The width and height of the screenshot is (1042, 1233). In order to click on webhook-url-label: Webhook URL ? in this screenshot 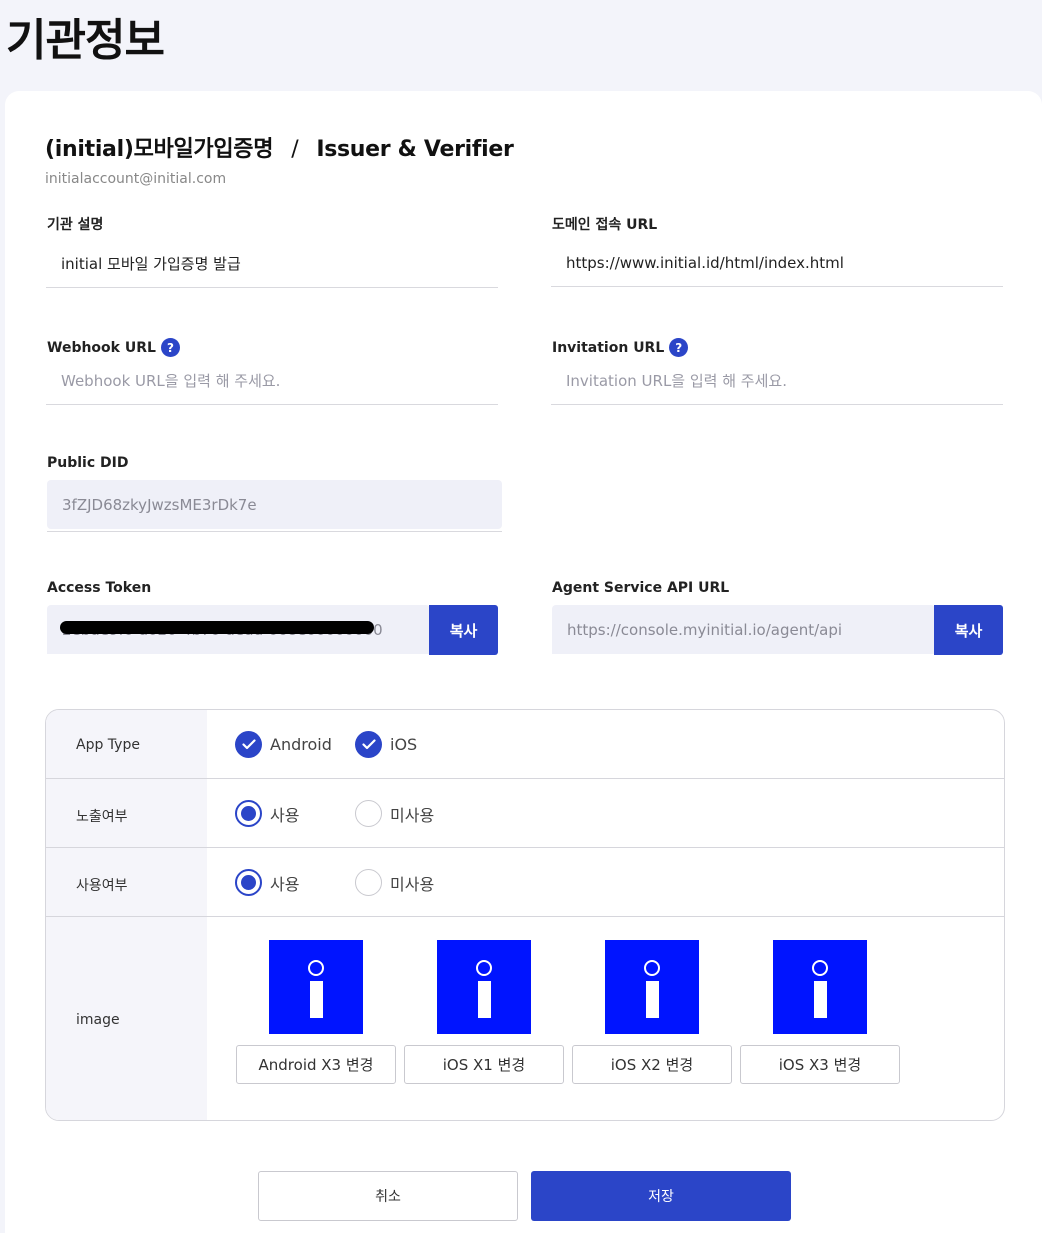, I will do `click(113, 347)`.